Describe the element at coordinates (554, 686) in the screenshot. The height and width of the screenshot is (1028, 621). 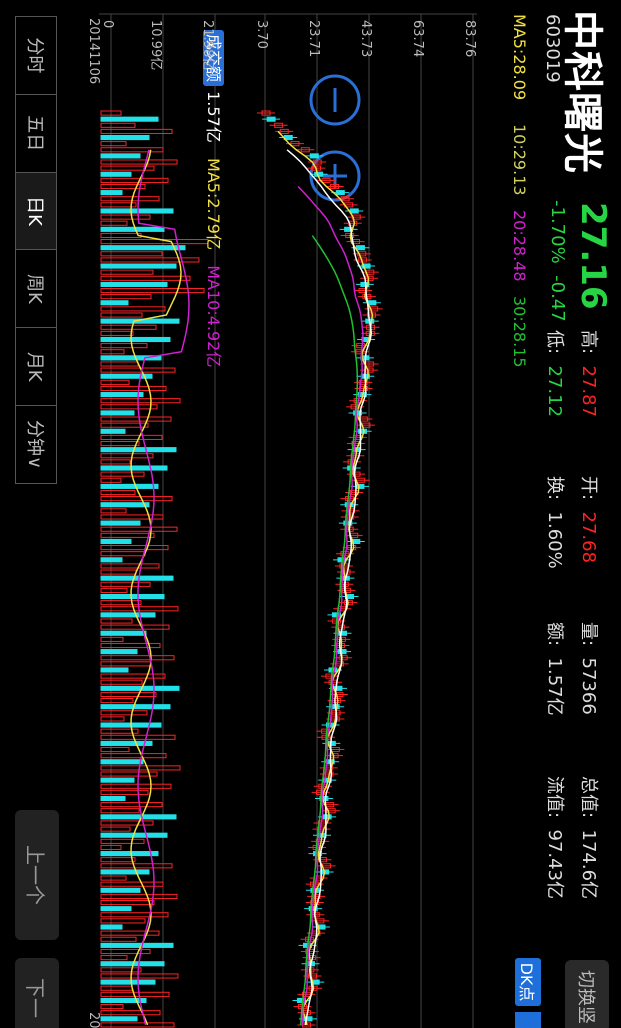
I see `stat-value: 1.57亿` at that location.